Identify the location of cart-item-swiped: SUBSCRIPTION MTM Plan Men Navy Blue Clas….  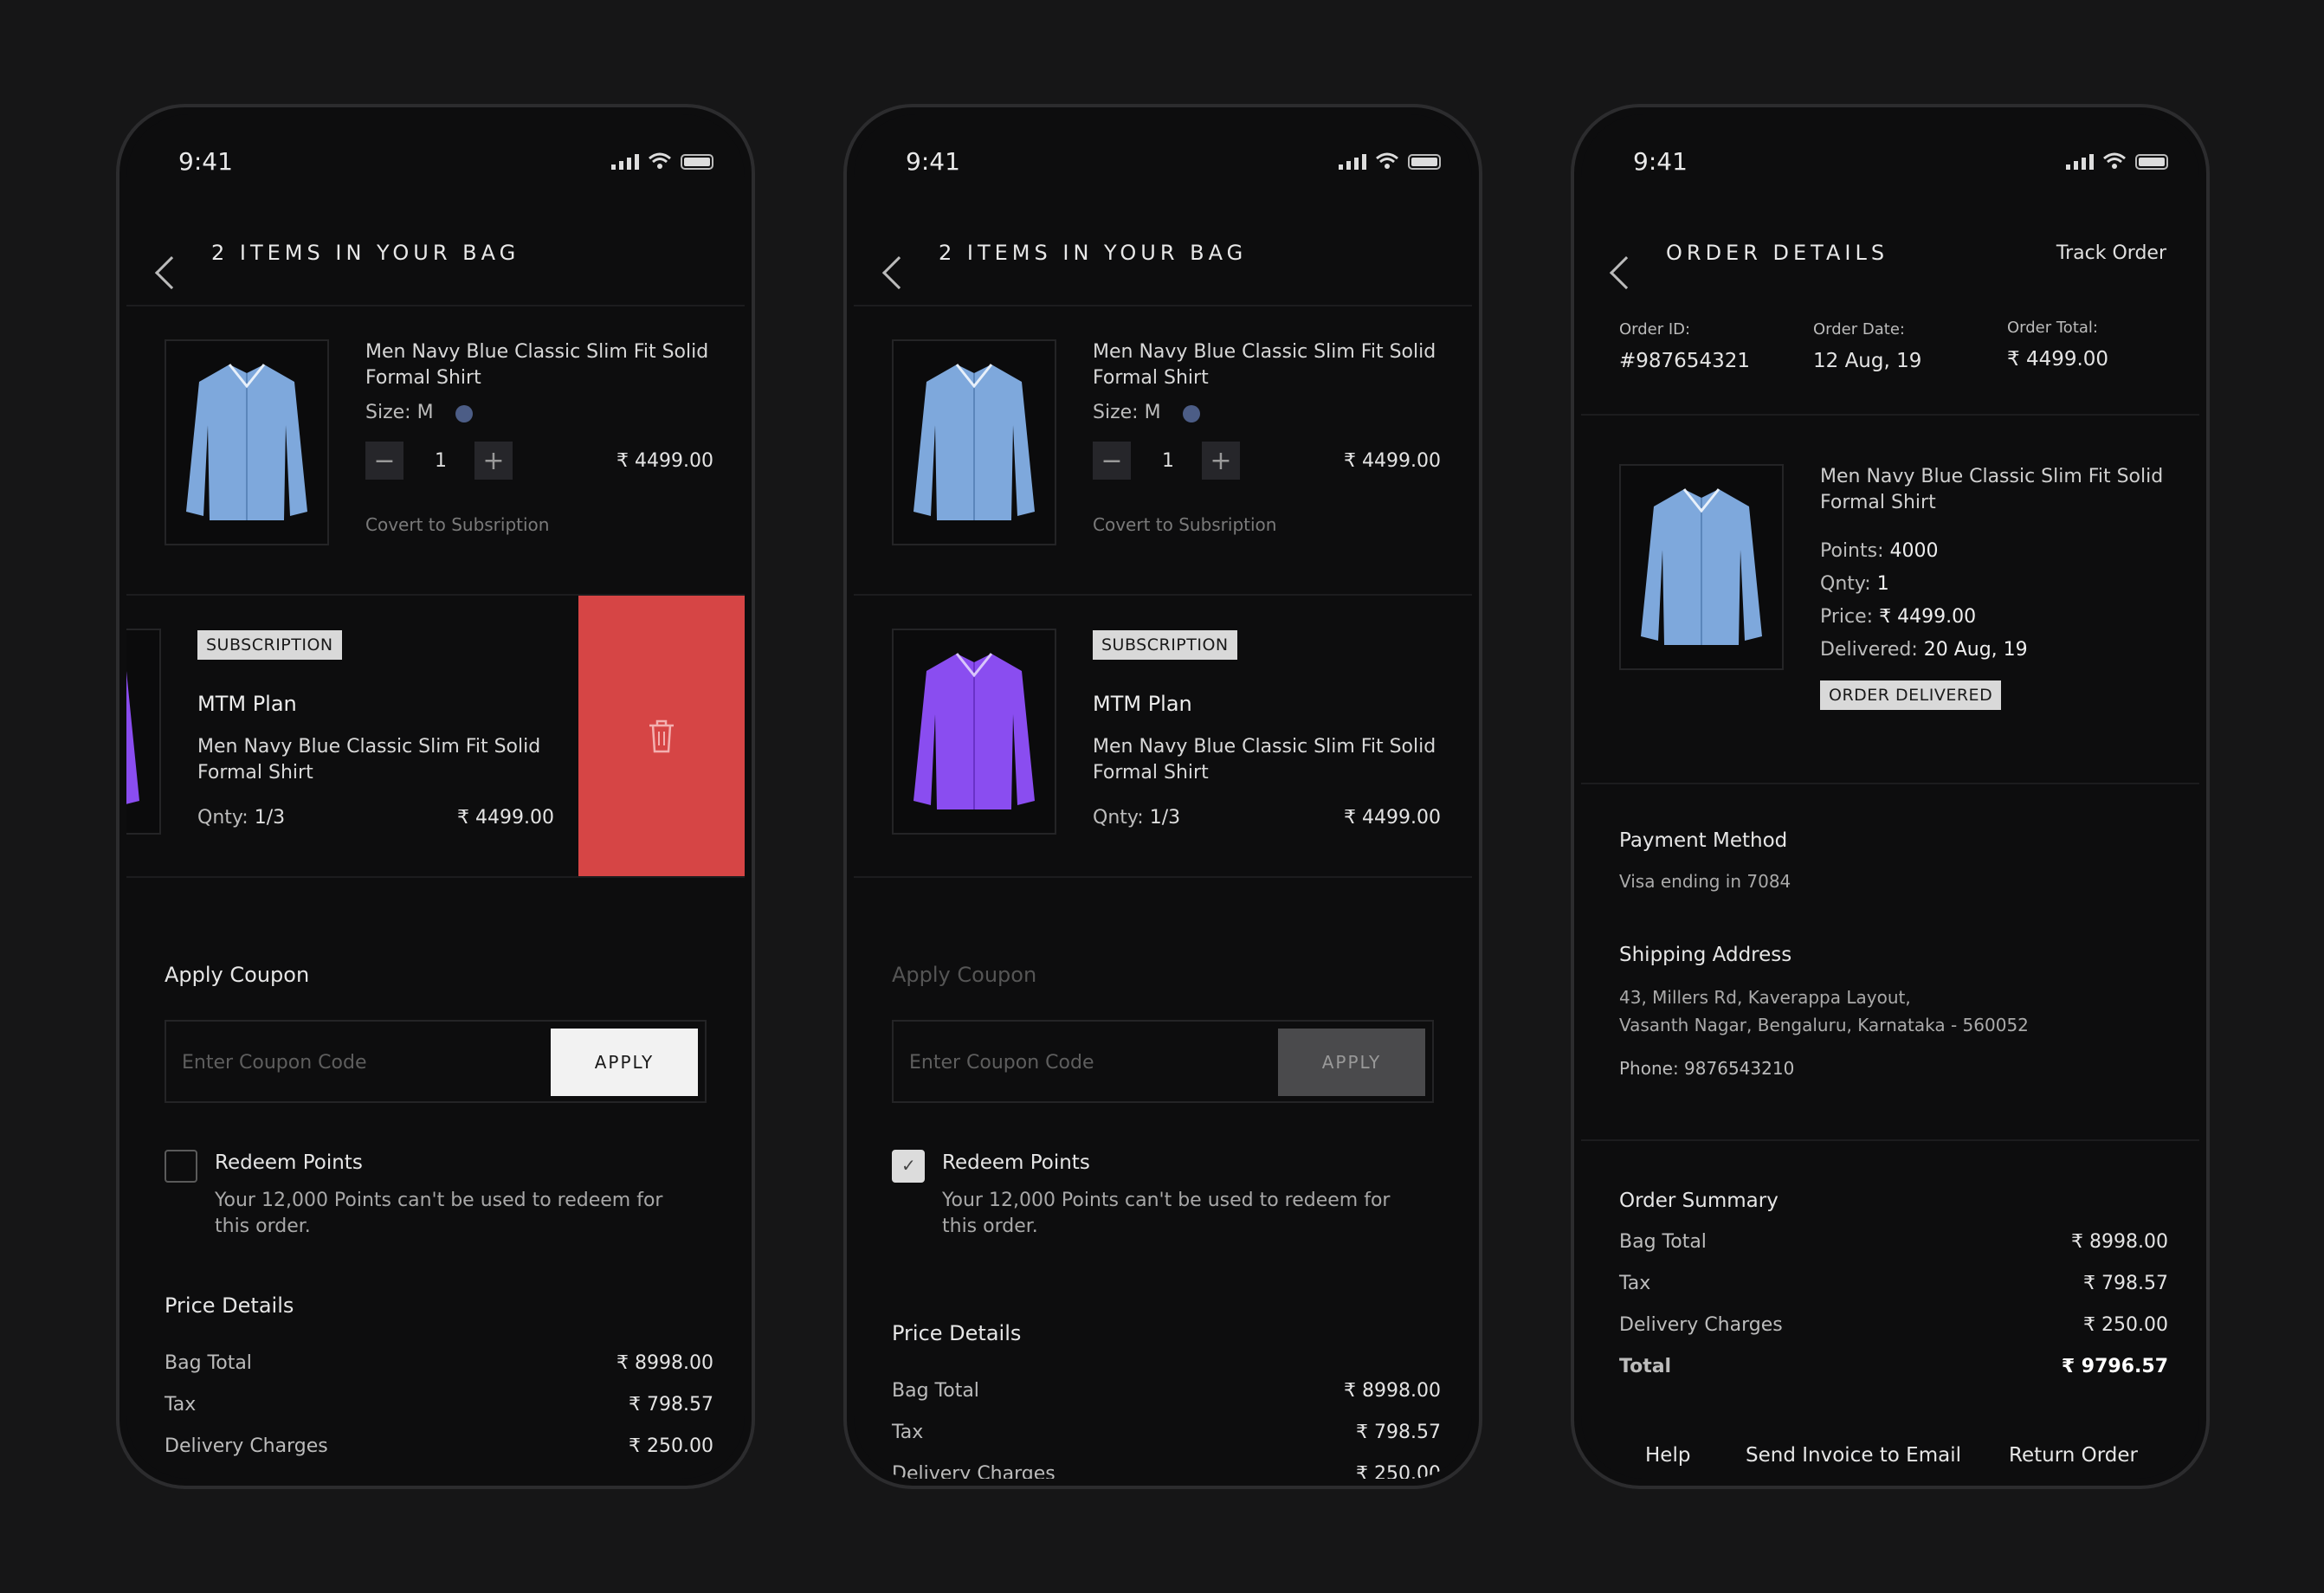
(436, 737).